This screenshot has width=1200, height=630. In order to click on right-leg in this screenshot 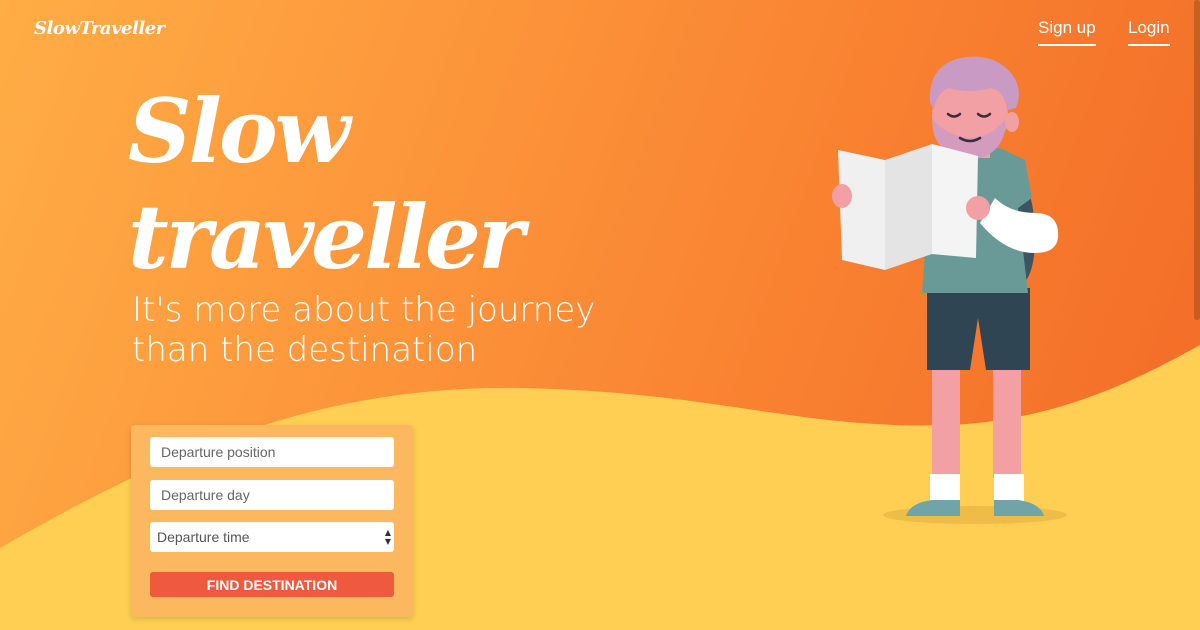, I will do `click(1007, 422)`.